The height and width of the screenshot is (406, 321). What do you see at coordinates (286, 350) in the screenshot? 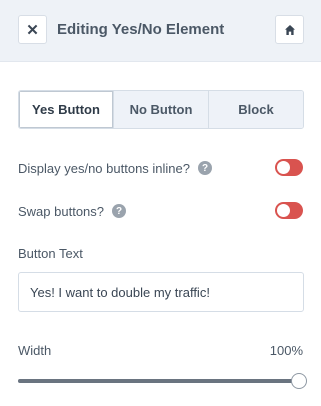
I see `width-value: 100%` at bounding box center [286, 350].